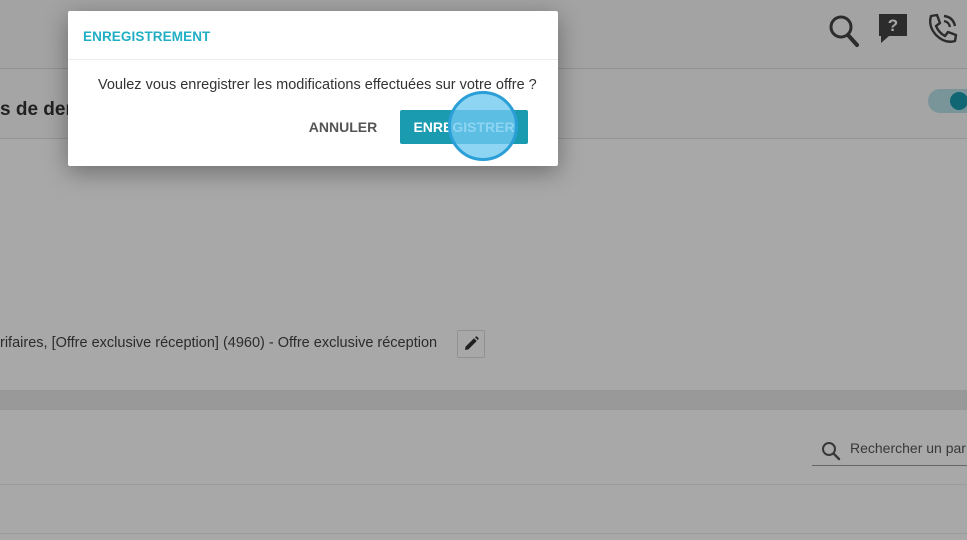 Image resolution: width=967 pixels, height=540 pixels. Describe the element at coordinates (343, 127) in the screenshot. I see `cancel-button: ANNULER` at that location.